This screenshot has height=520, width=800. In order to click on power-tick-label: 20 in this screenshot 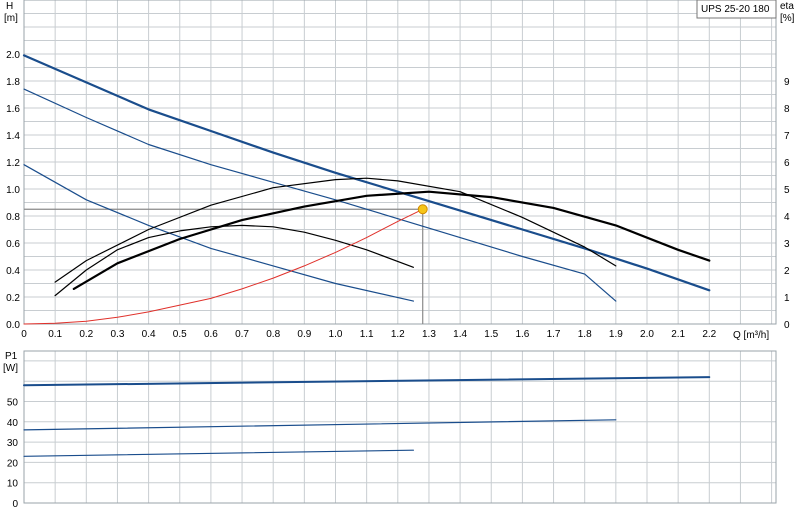, I will do `click(13, 463)`.